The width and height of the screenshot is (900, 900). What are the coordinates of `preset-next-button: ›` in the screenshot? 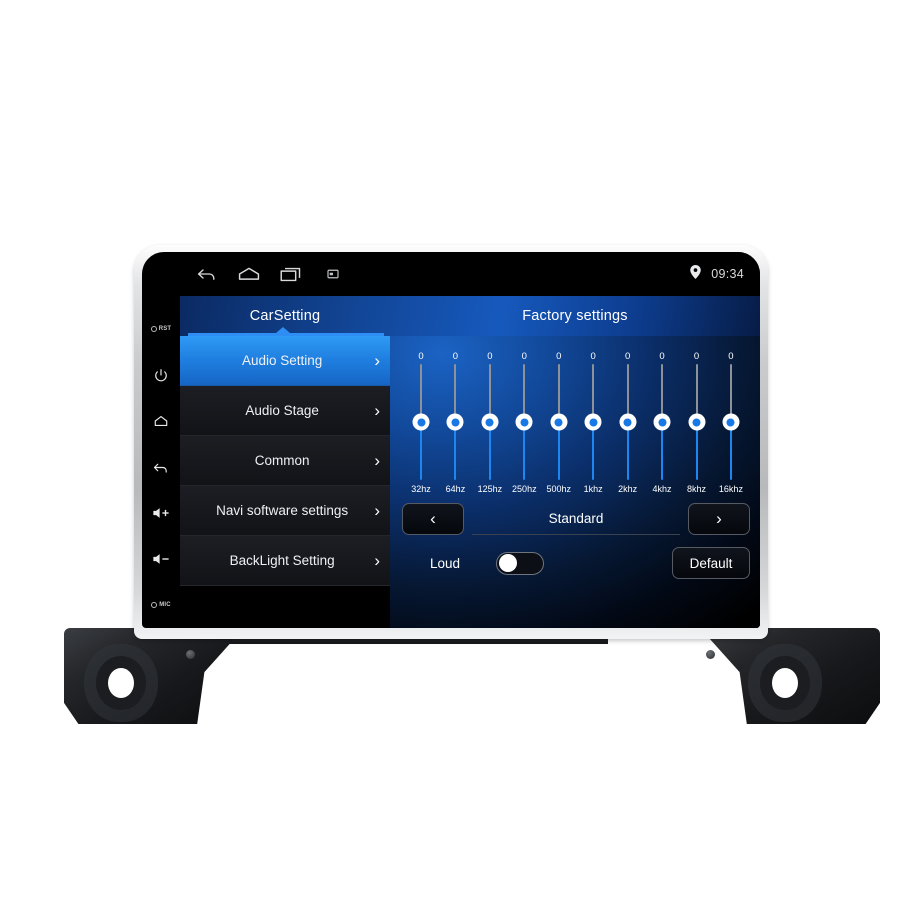 It's located at (719, 519).